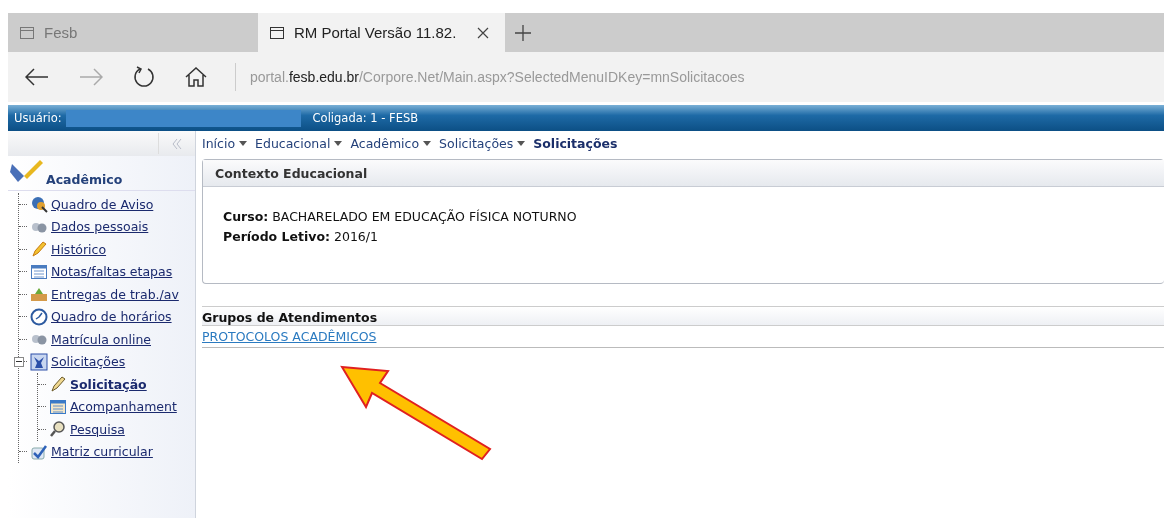 The image size is (1164, 519). Describe the element at coordinates (219, 143) in the screenshot. I see `breadcrumb-link: Início` at that location.